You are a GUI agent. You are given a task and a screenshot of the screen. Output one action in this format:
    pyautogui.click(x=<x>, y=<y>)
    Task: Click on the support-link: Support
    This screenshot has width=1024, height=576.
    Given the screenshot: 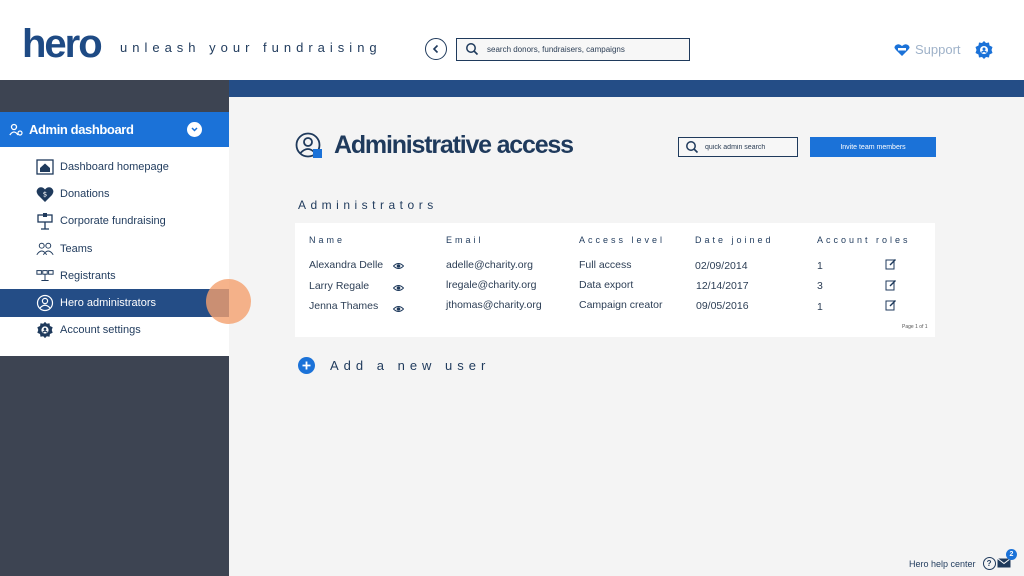 What is the action you would take?
    pyautogui.click(x=927, y=49)
    